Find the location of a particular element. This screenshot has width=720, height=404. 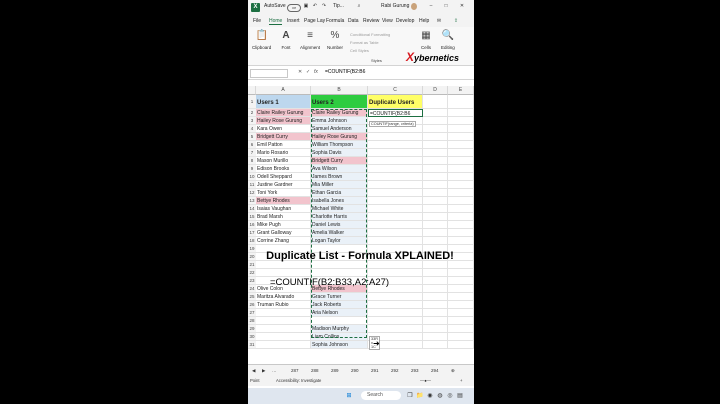

row-header: 27 is located at coordinates (252, 313).